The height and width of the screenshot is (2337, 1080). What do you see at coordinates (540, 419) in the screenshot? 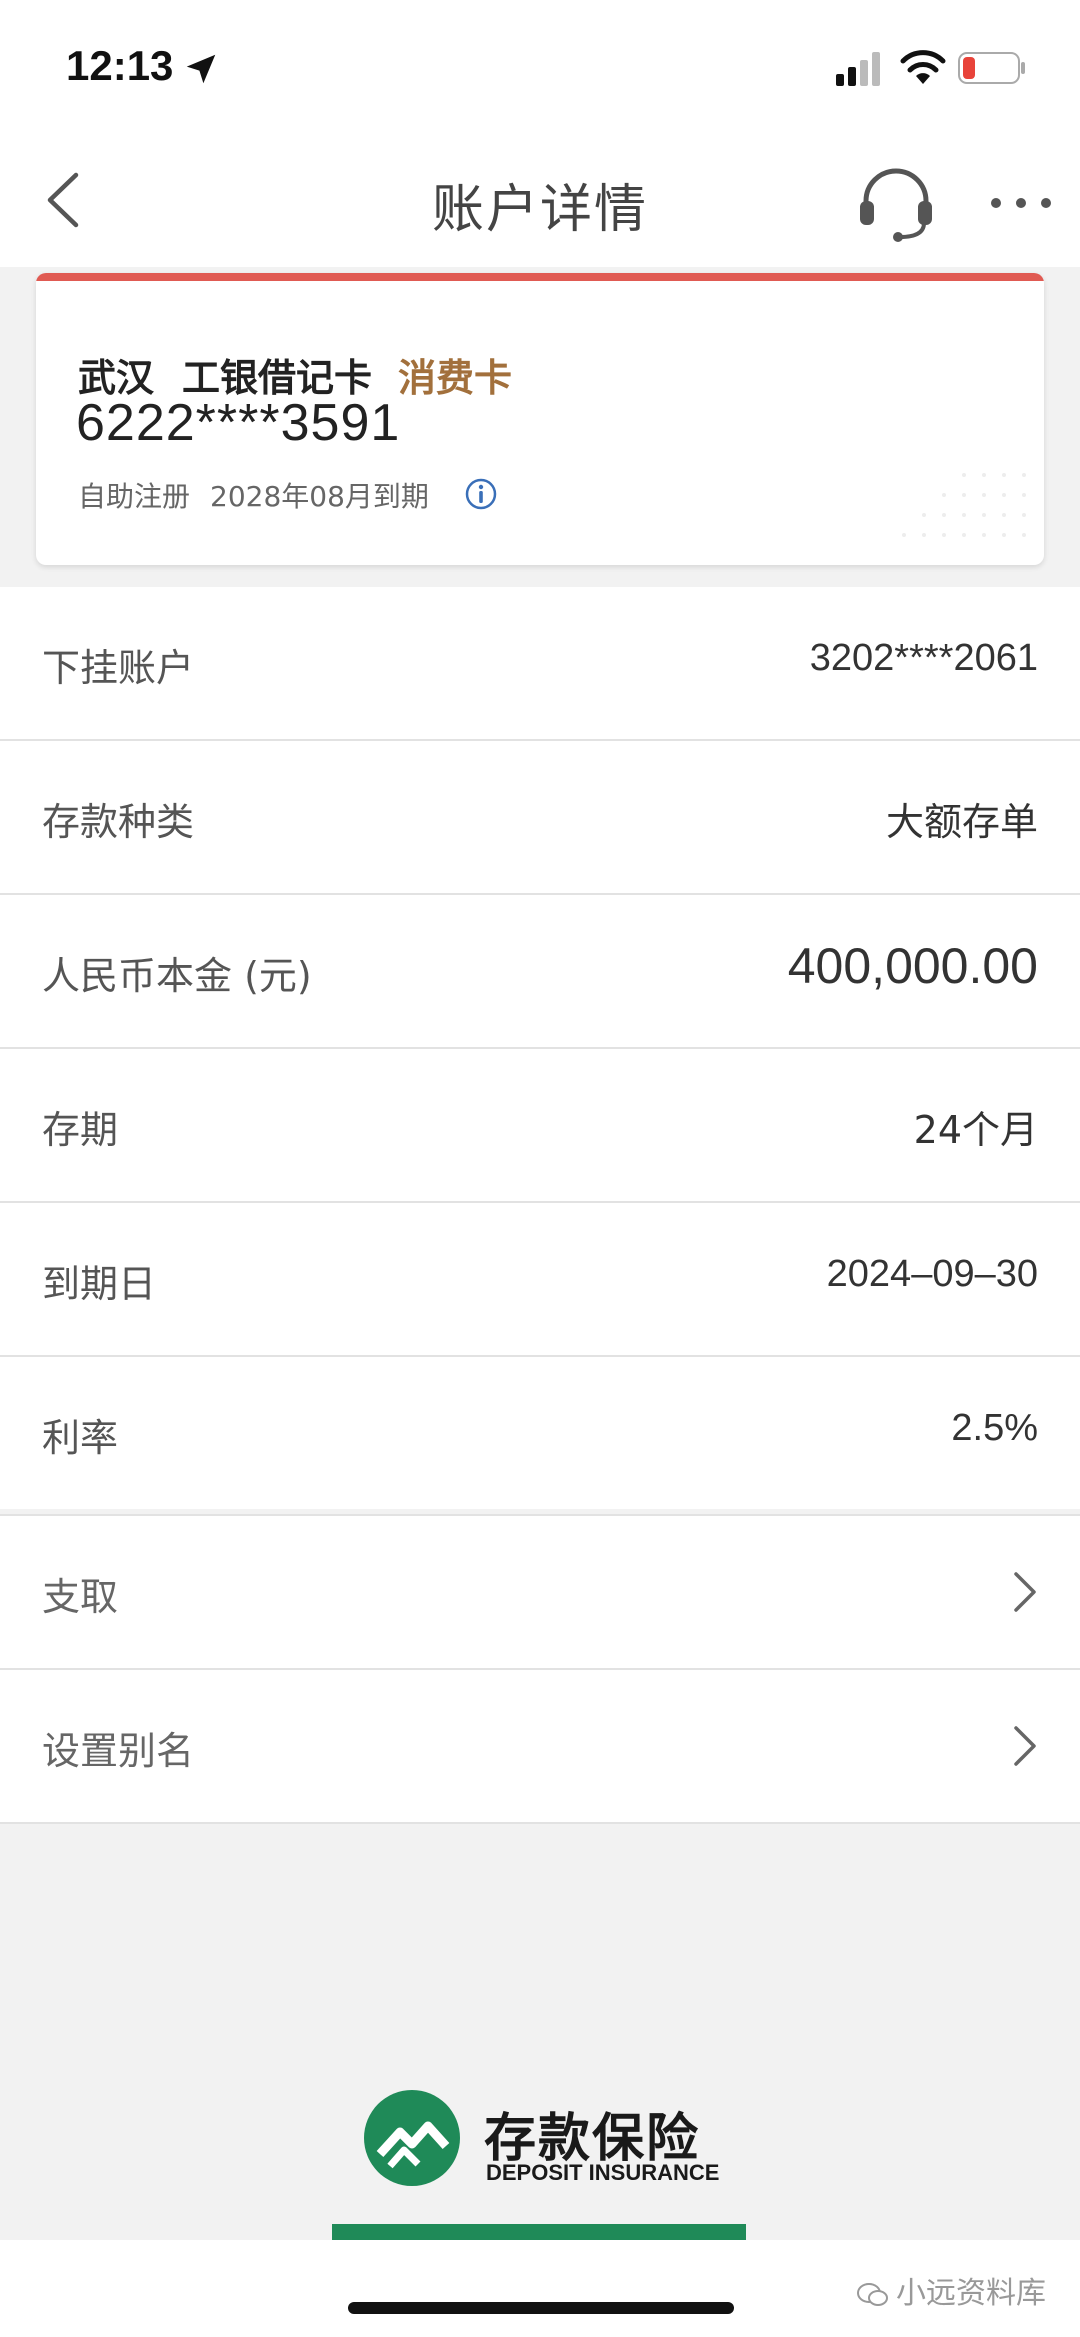
I see `bank-card: 武汉 工银借记卡 消费卡 6222****3591 自助注册 2028年08月到期` at bounding box center [540, 419].